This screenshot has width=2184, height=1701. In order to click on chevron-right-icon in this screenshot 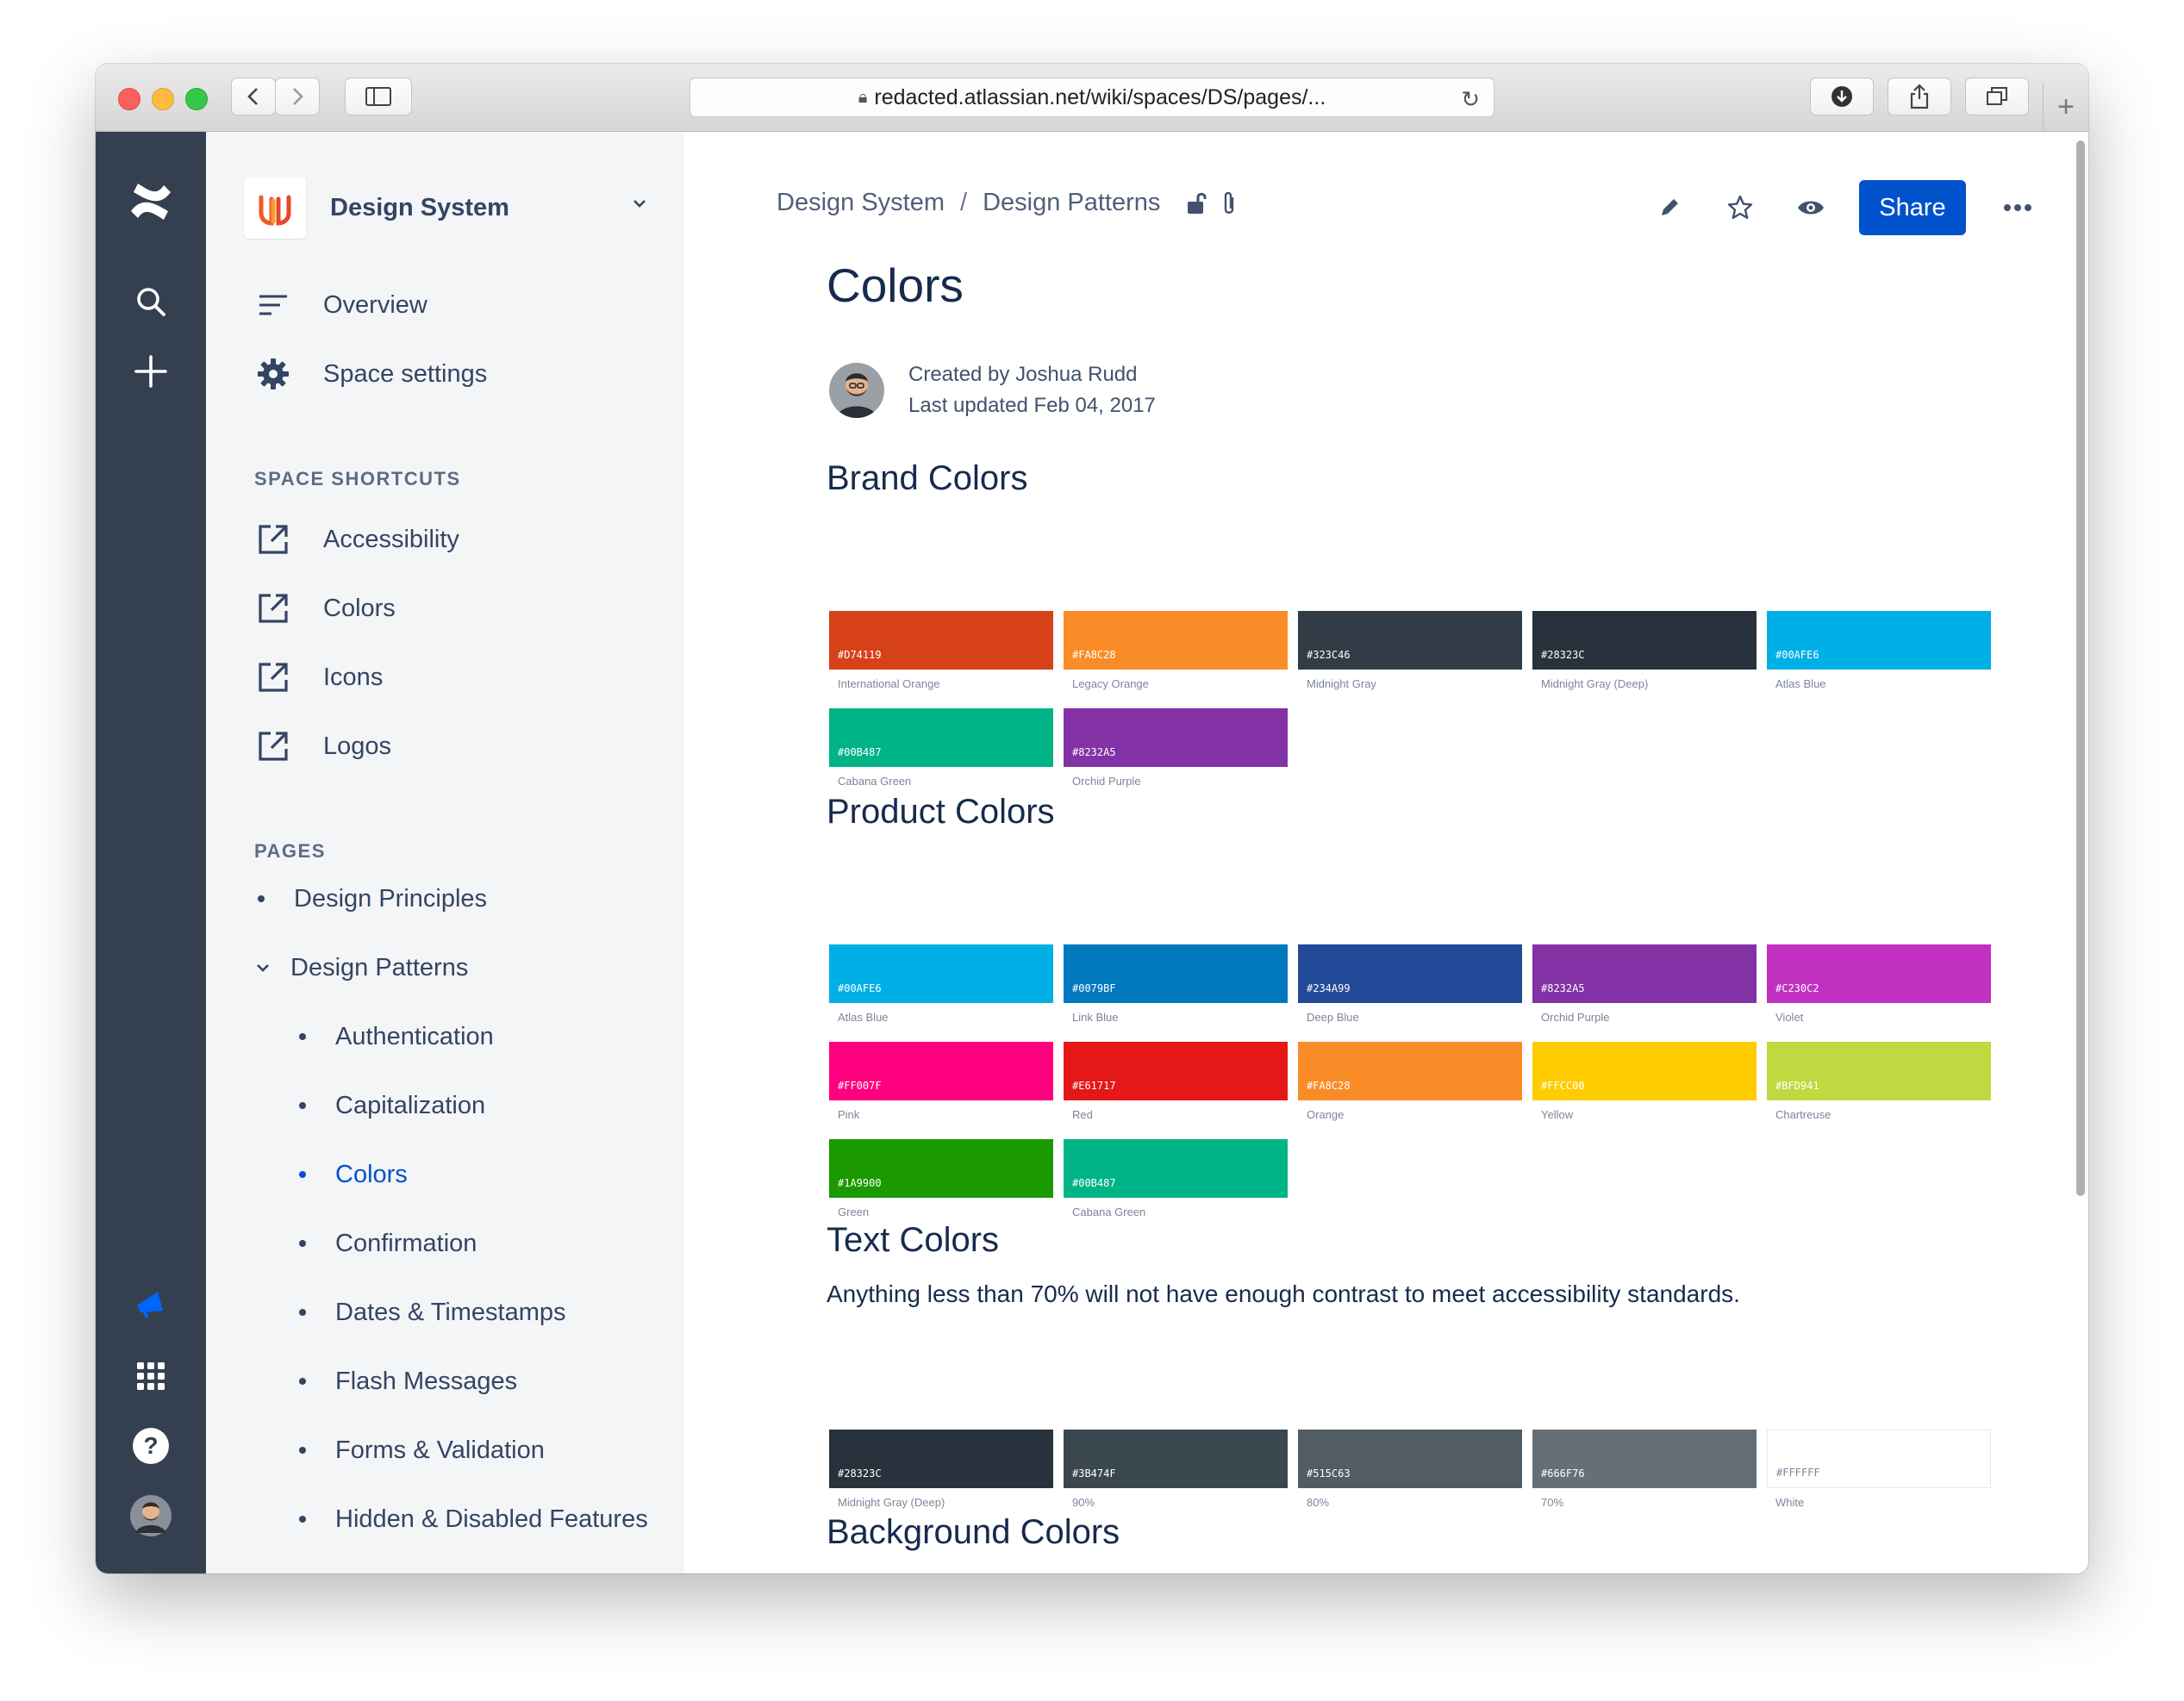, I will do `click(298, 96)`.